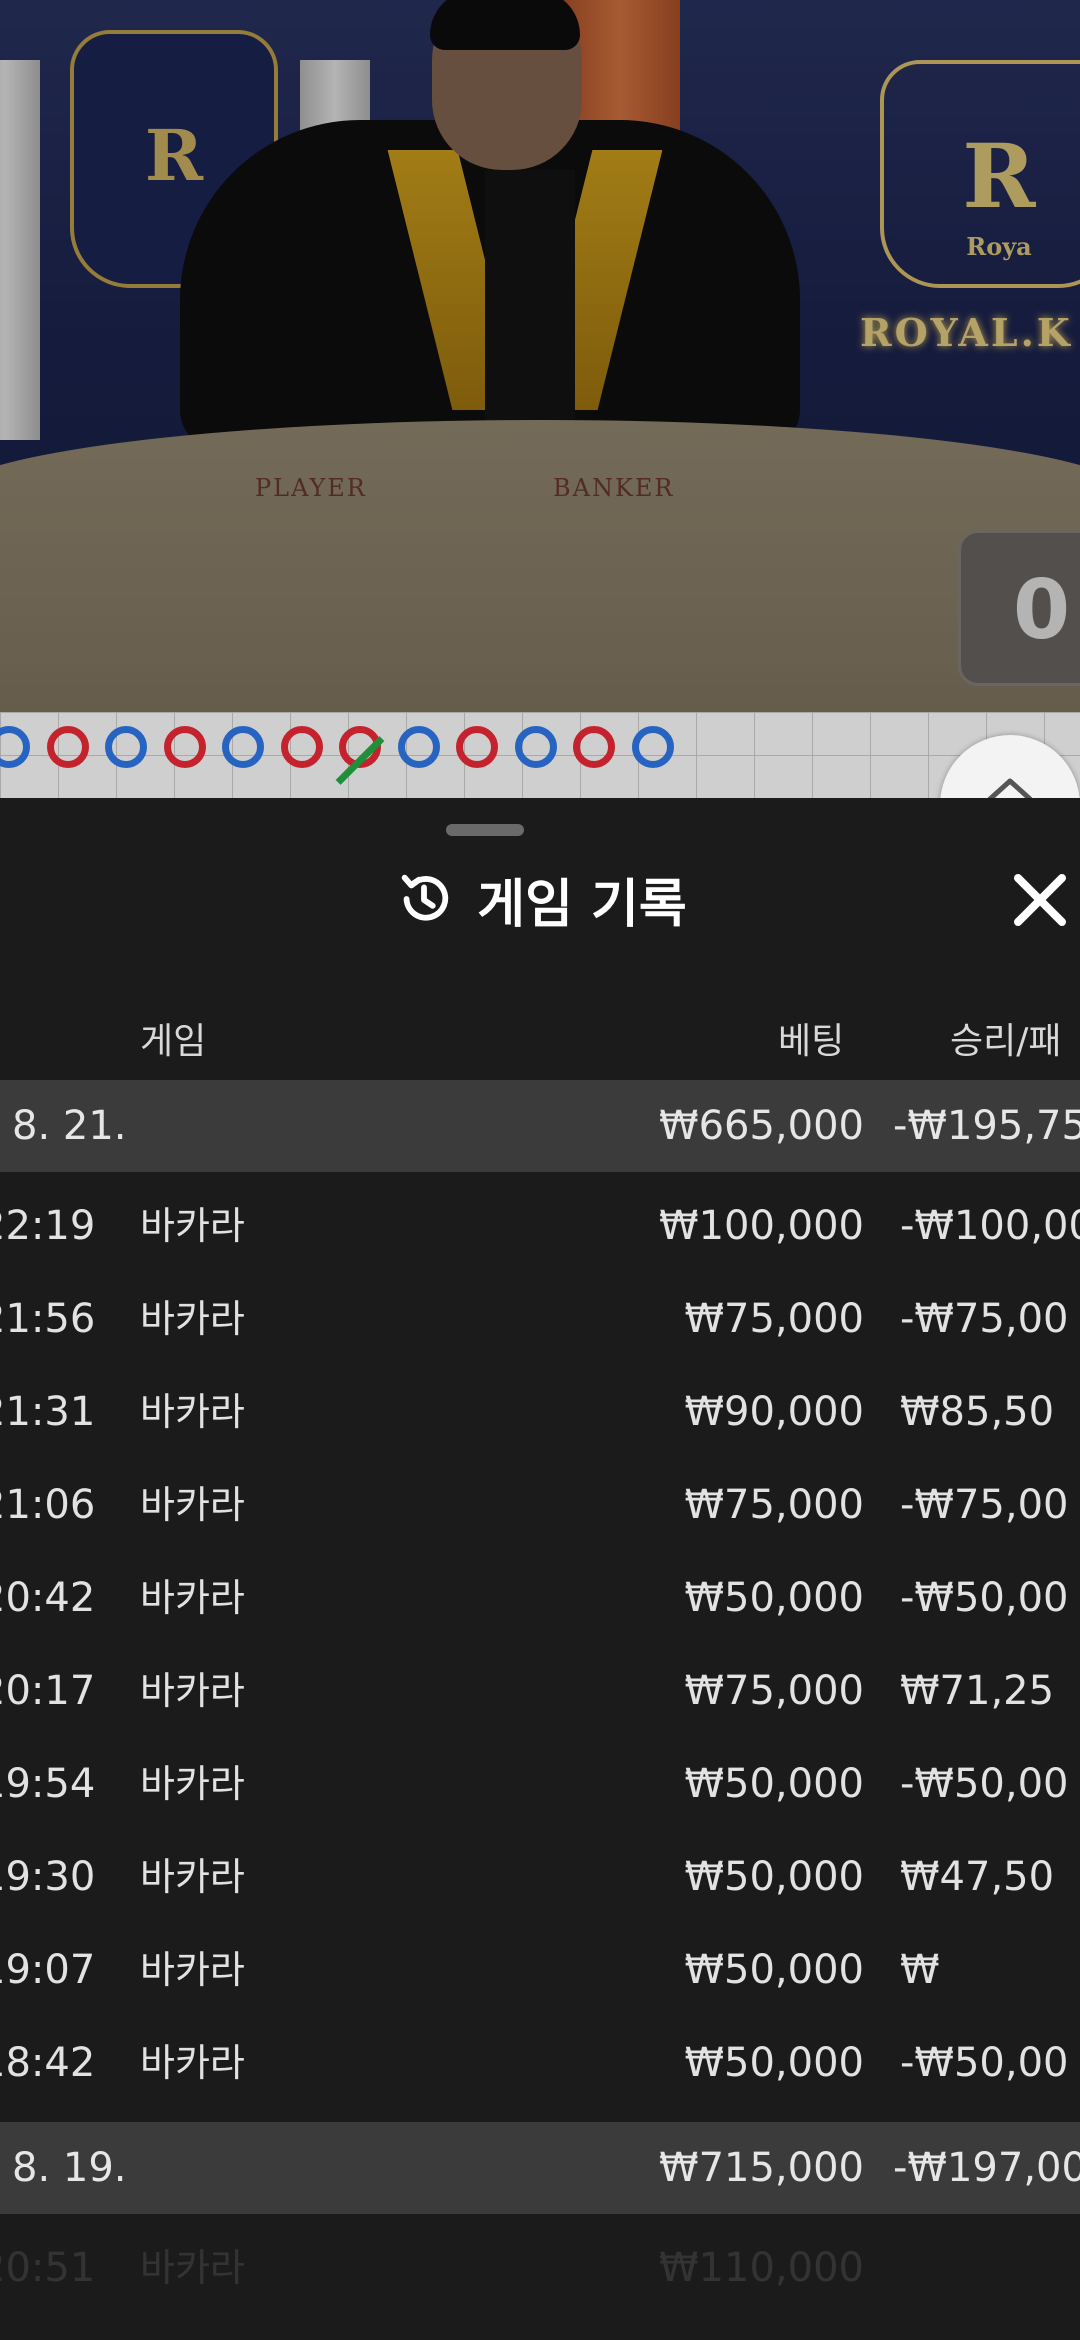 The image size is (1080, 2340). Describe the element at coordinates (990, 1226) in the screenshot. I see `row-result: -₩100,00` at that location.